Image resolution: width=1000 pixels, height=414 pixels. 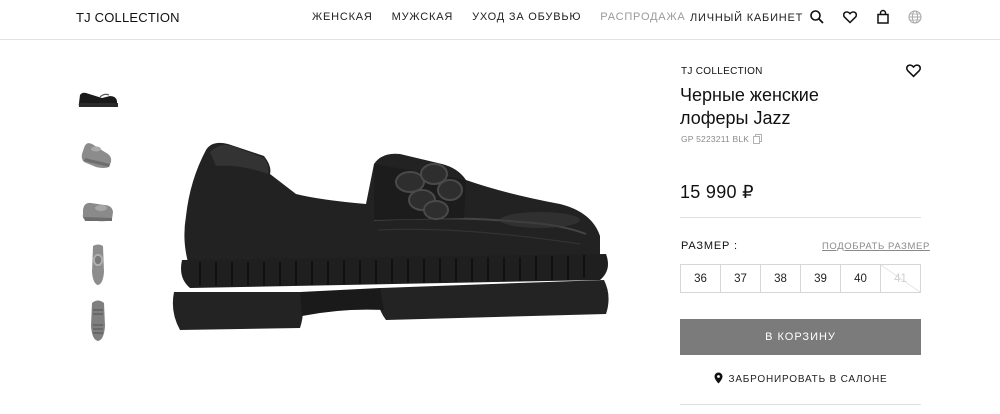 I want to click on add-to-favorites-heart-icon, so click(x=913, y=70).